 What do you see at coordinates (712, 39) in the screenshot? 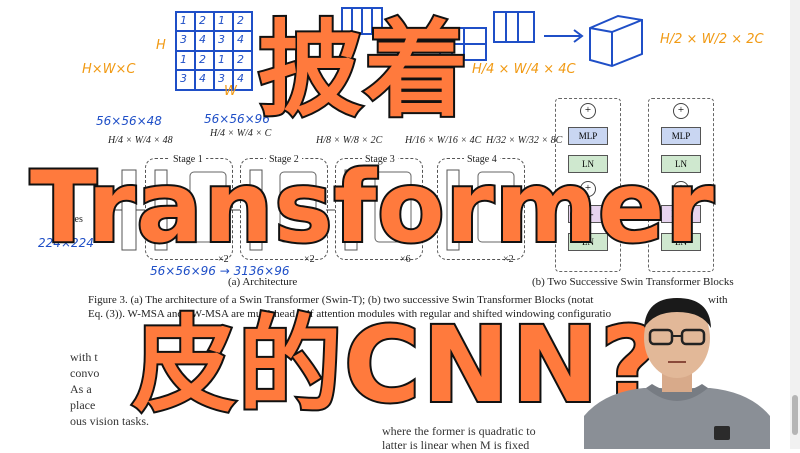
I see `note-orange-2: H/2 × W/2 × 2C` at bounding box center [712, 39].